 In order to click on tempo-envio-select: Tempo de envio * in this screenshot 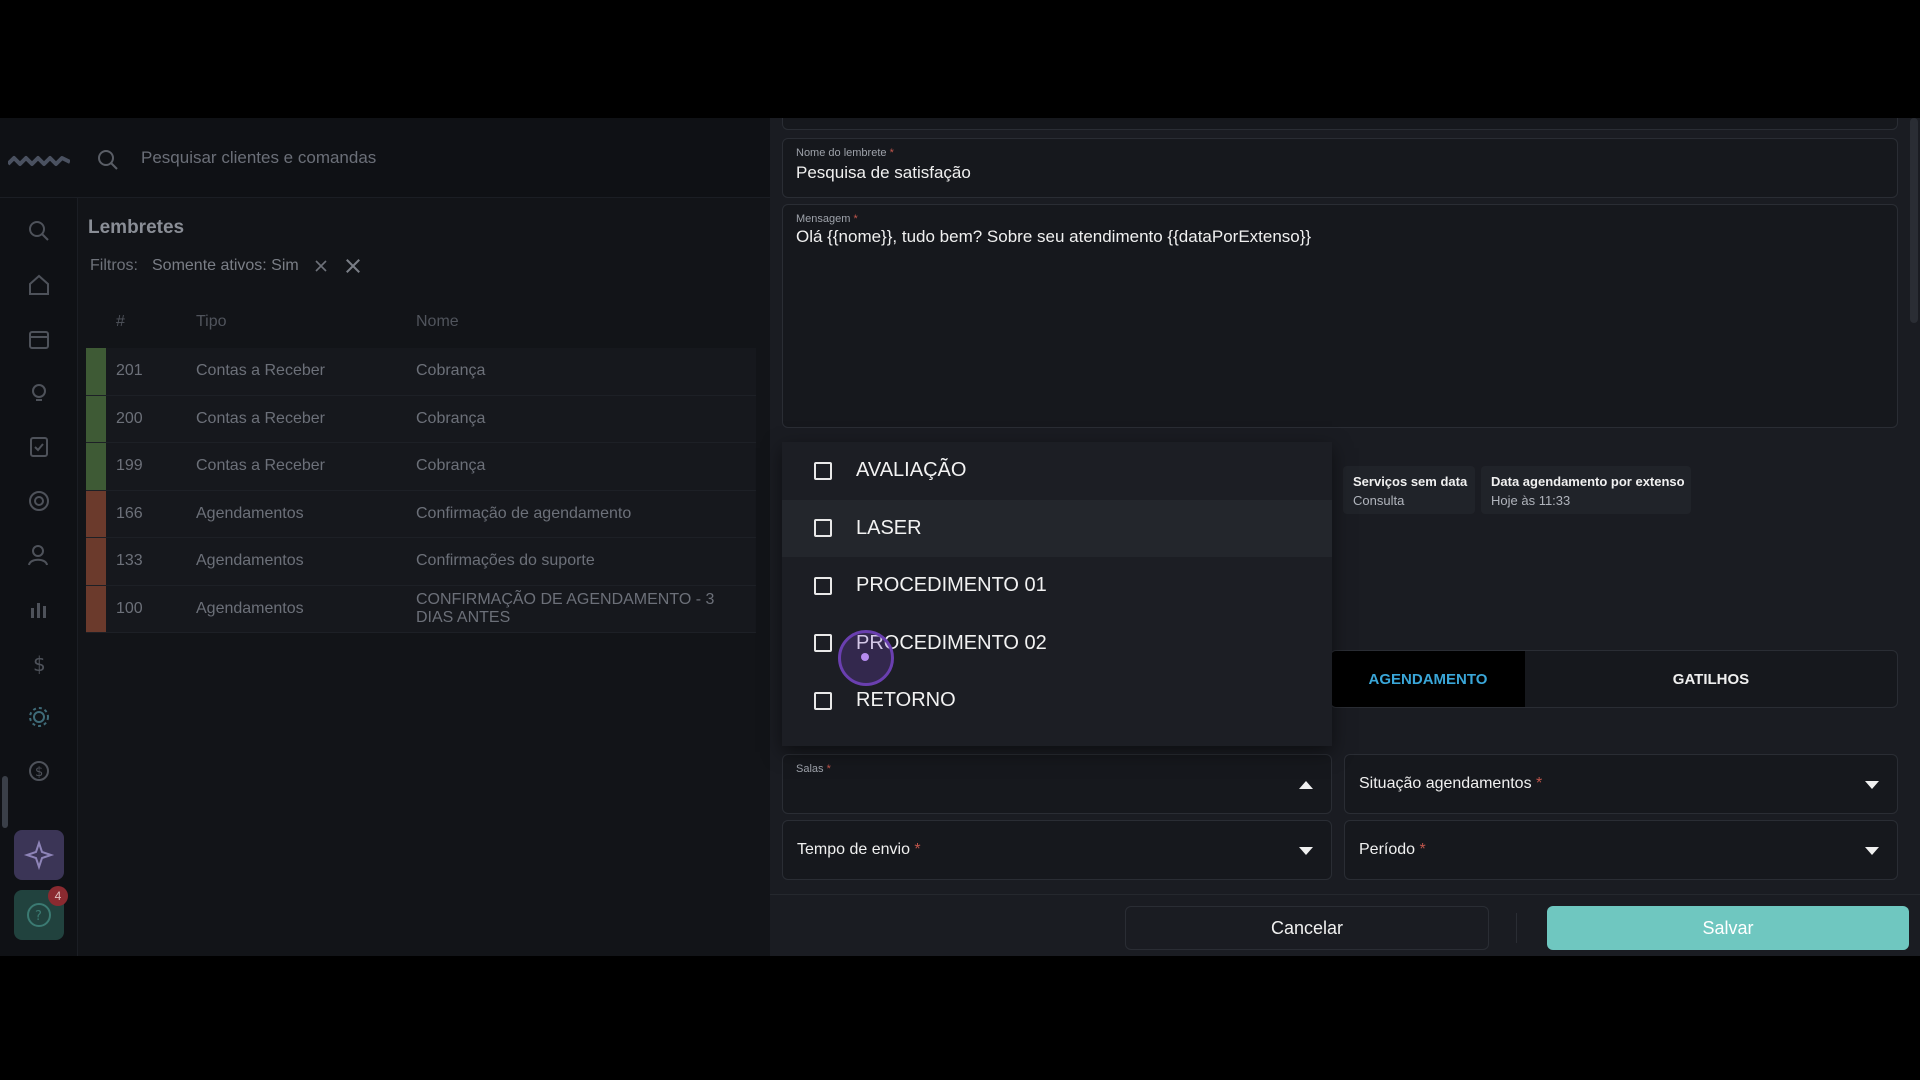, I will do `click(1057, 850)`.